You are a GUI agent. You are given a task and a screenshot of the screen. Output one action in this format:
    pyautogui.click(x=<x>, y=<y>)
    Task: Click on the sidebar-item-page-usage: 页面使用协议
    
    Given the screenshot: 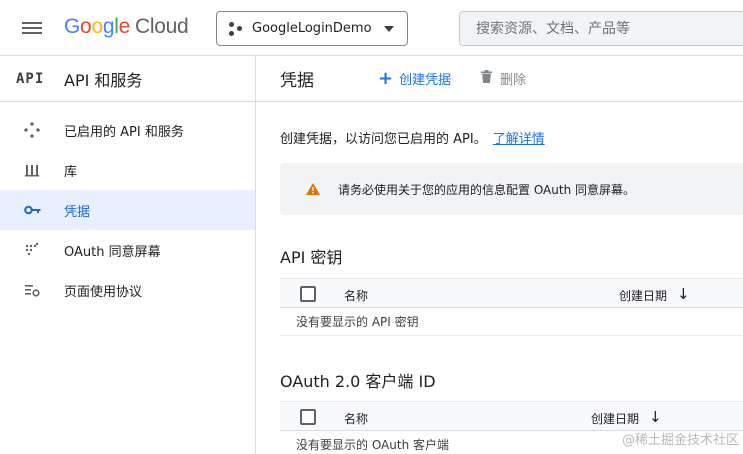 What is the action you would take?
    pyautogui.click(x=127, y=290)
    